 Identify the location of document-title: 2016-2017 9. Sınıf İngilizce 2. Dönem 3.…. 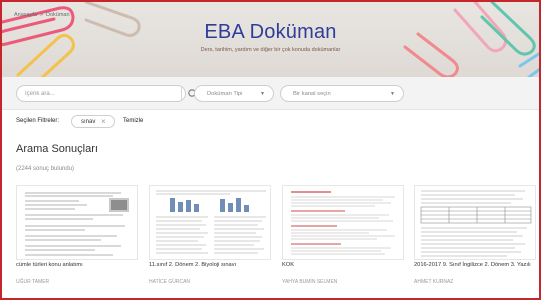
(476, 265).